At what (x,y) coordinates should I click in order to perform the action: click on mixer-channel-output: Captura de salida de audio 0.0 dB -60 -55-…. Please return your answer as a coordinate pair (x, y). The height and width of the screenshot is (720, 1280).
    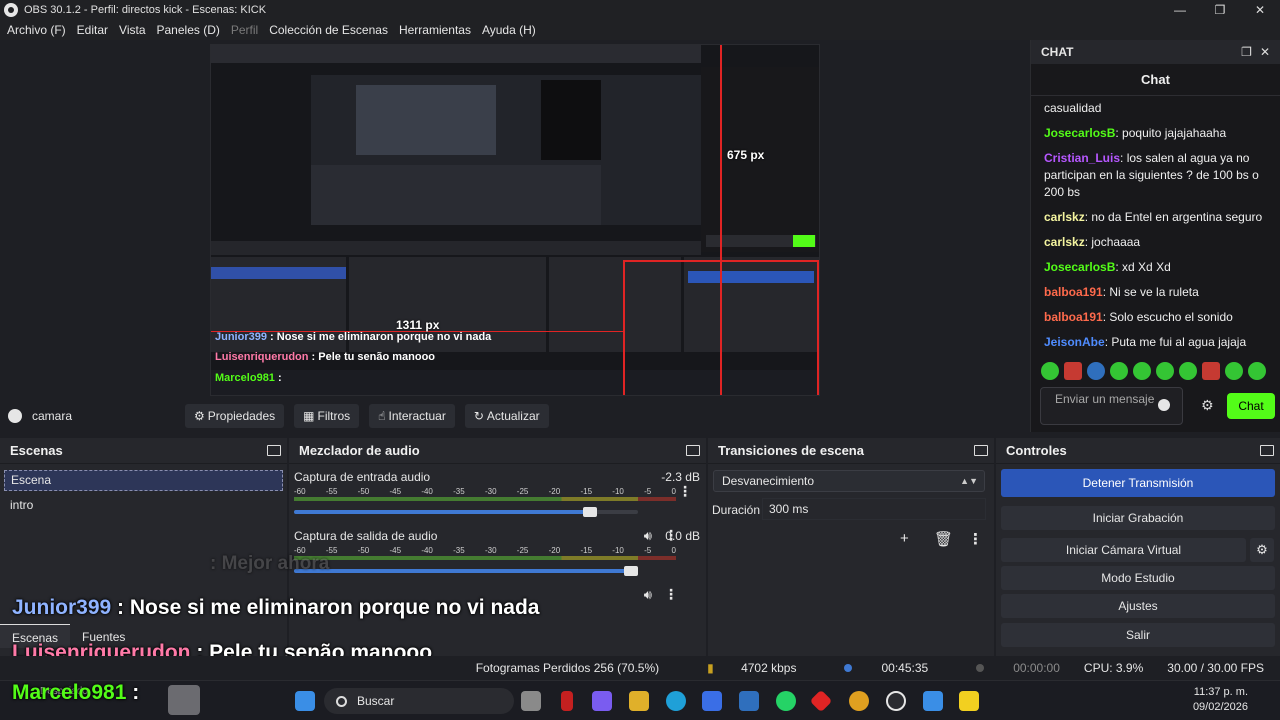
    Looking at the image, I should click on (497, 565).